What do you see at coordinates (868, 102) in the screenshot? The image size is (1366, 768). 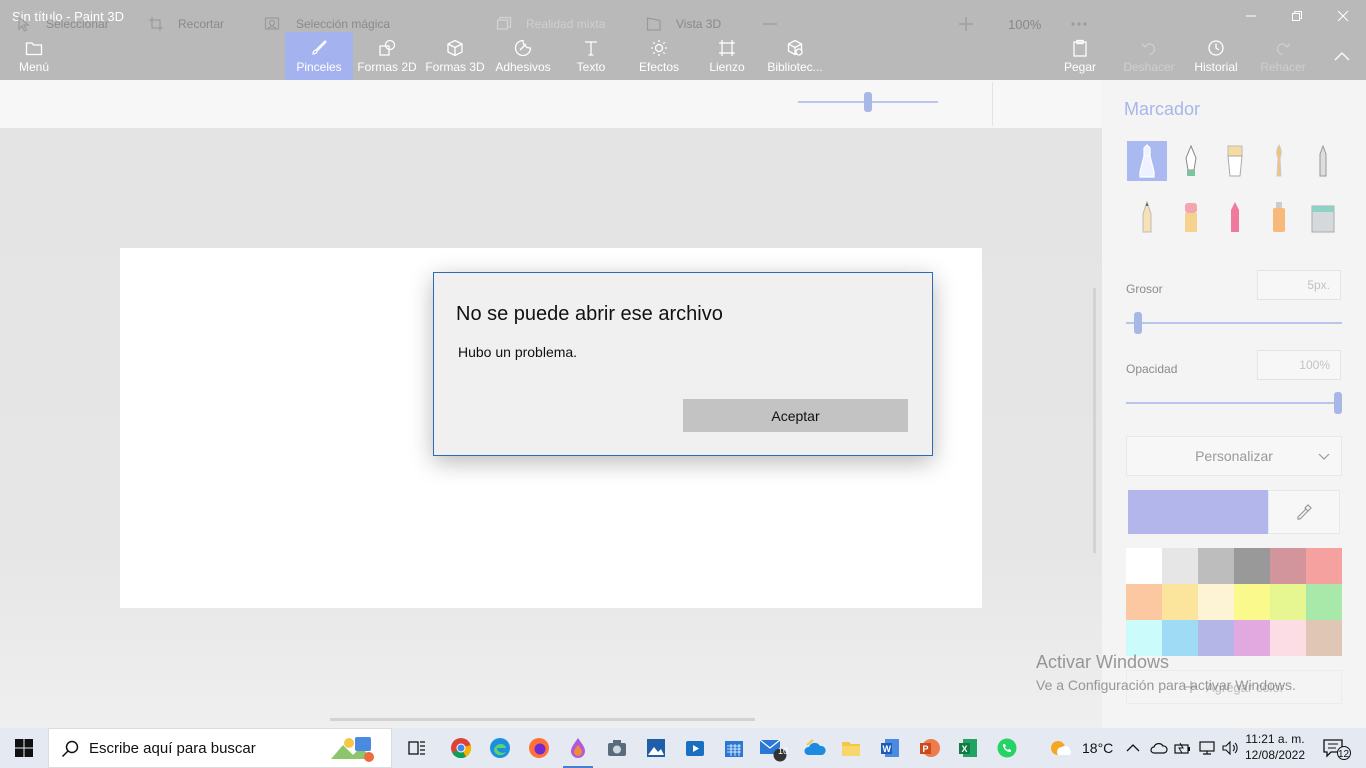 I see `zoom-slider-thumb` at bounding box center [868, 102].